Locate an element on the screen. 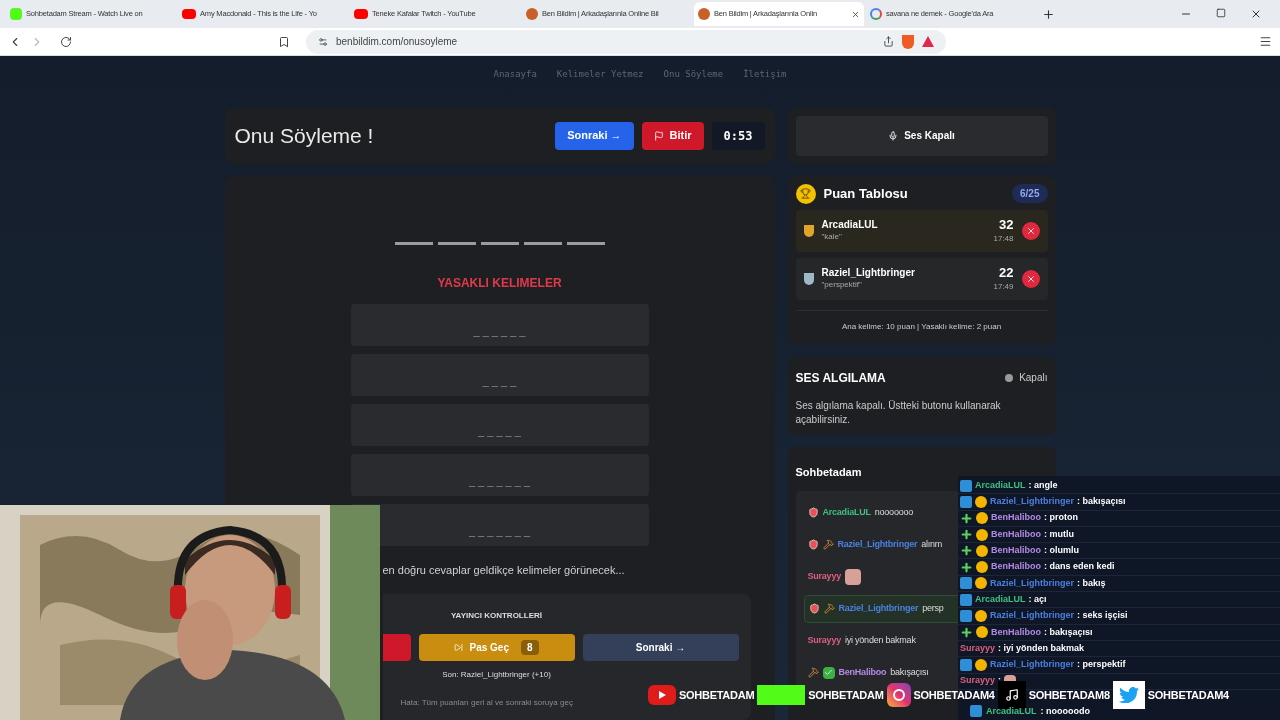 The image size is (1280, 720). section-title: YASAKLI KELIMELER is located at coordinates (499, 283).